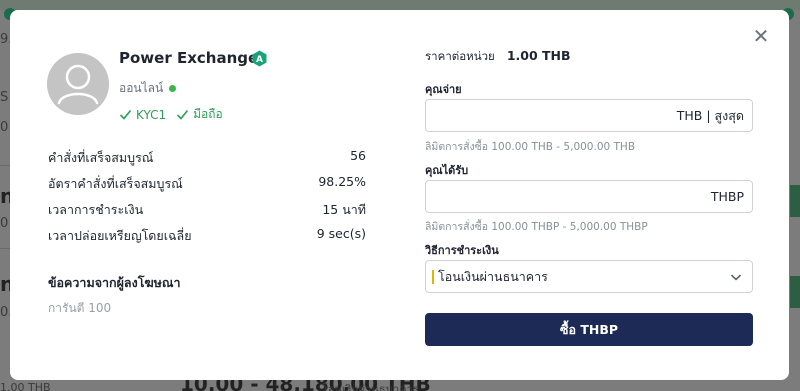  I want to click on receive-suffix: THBP, so click(727, 196).